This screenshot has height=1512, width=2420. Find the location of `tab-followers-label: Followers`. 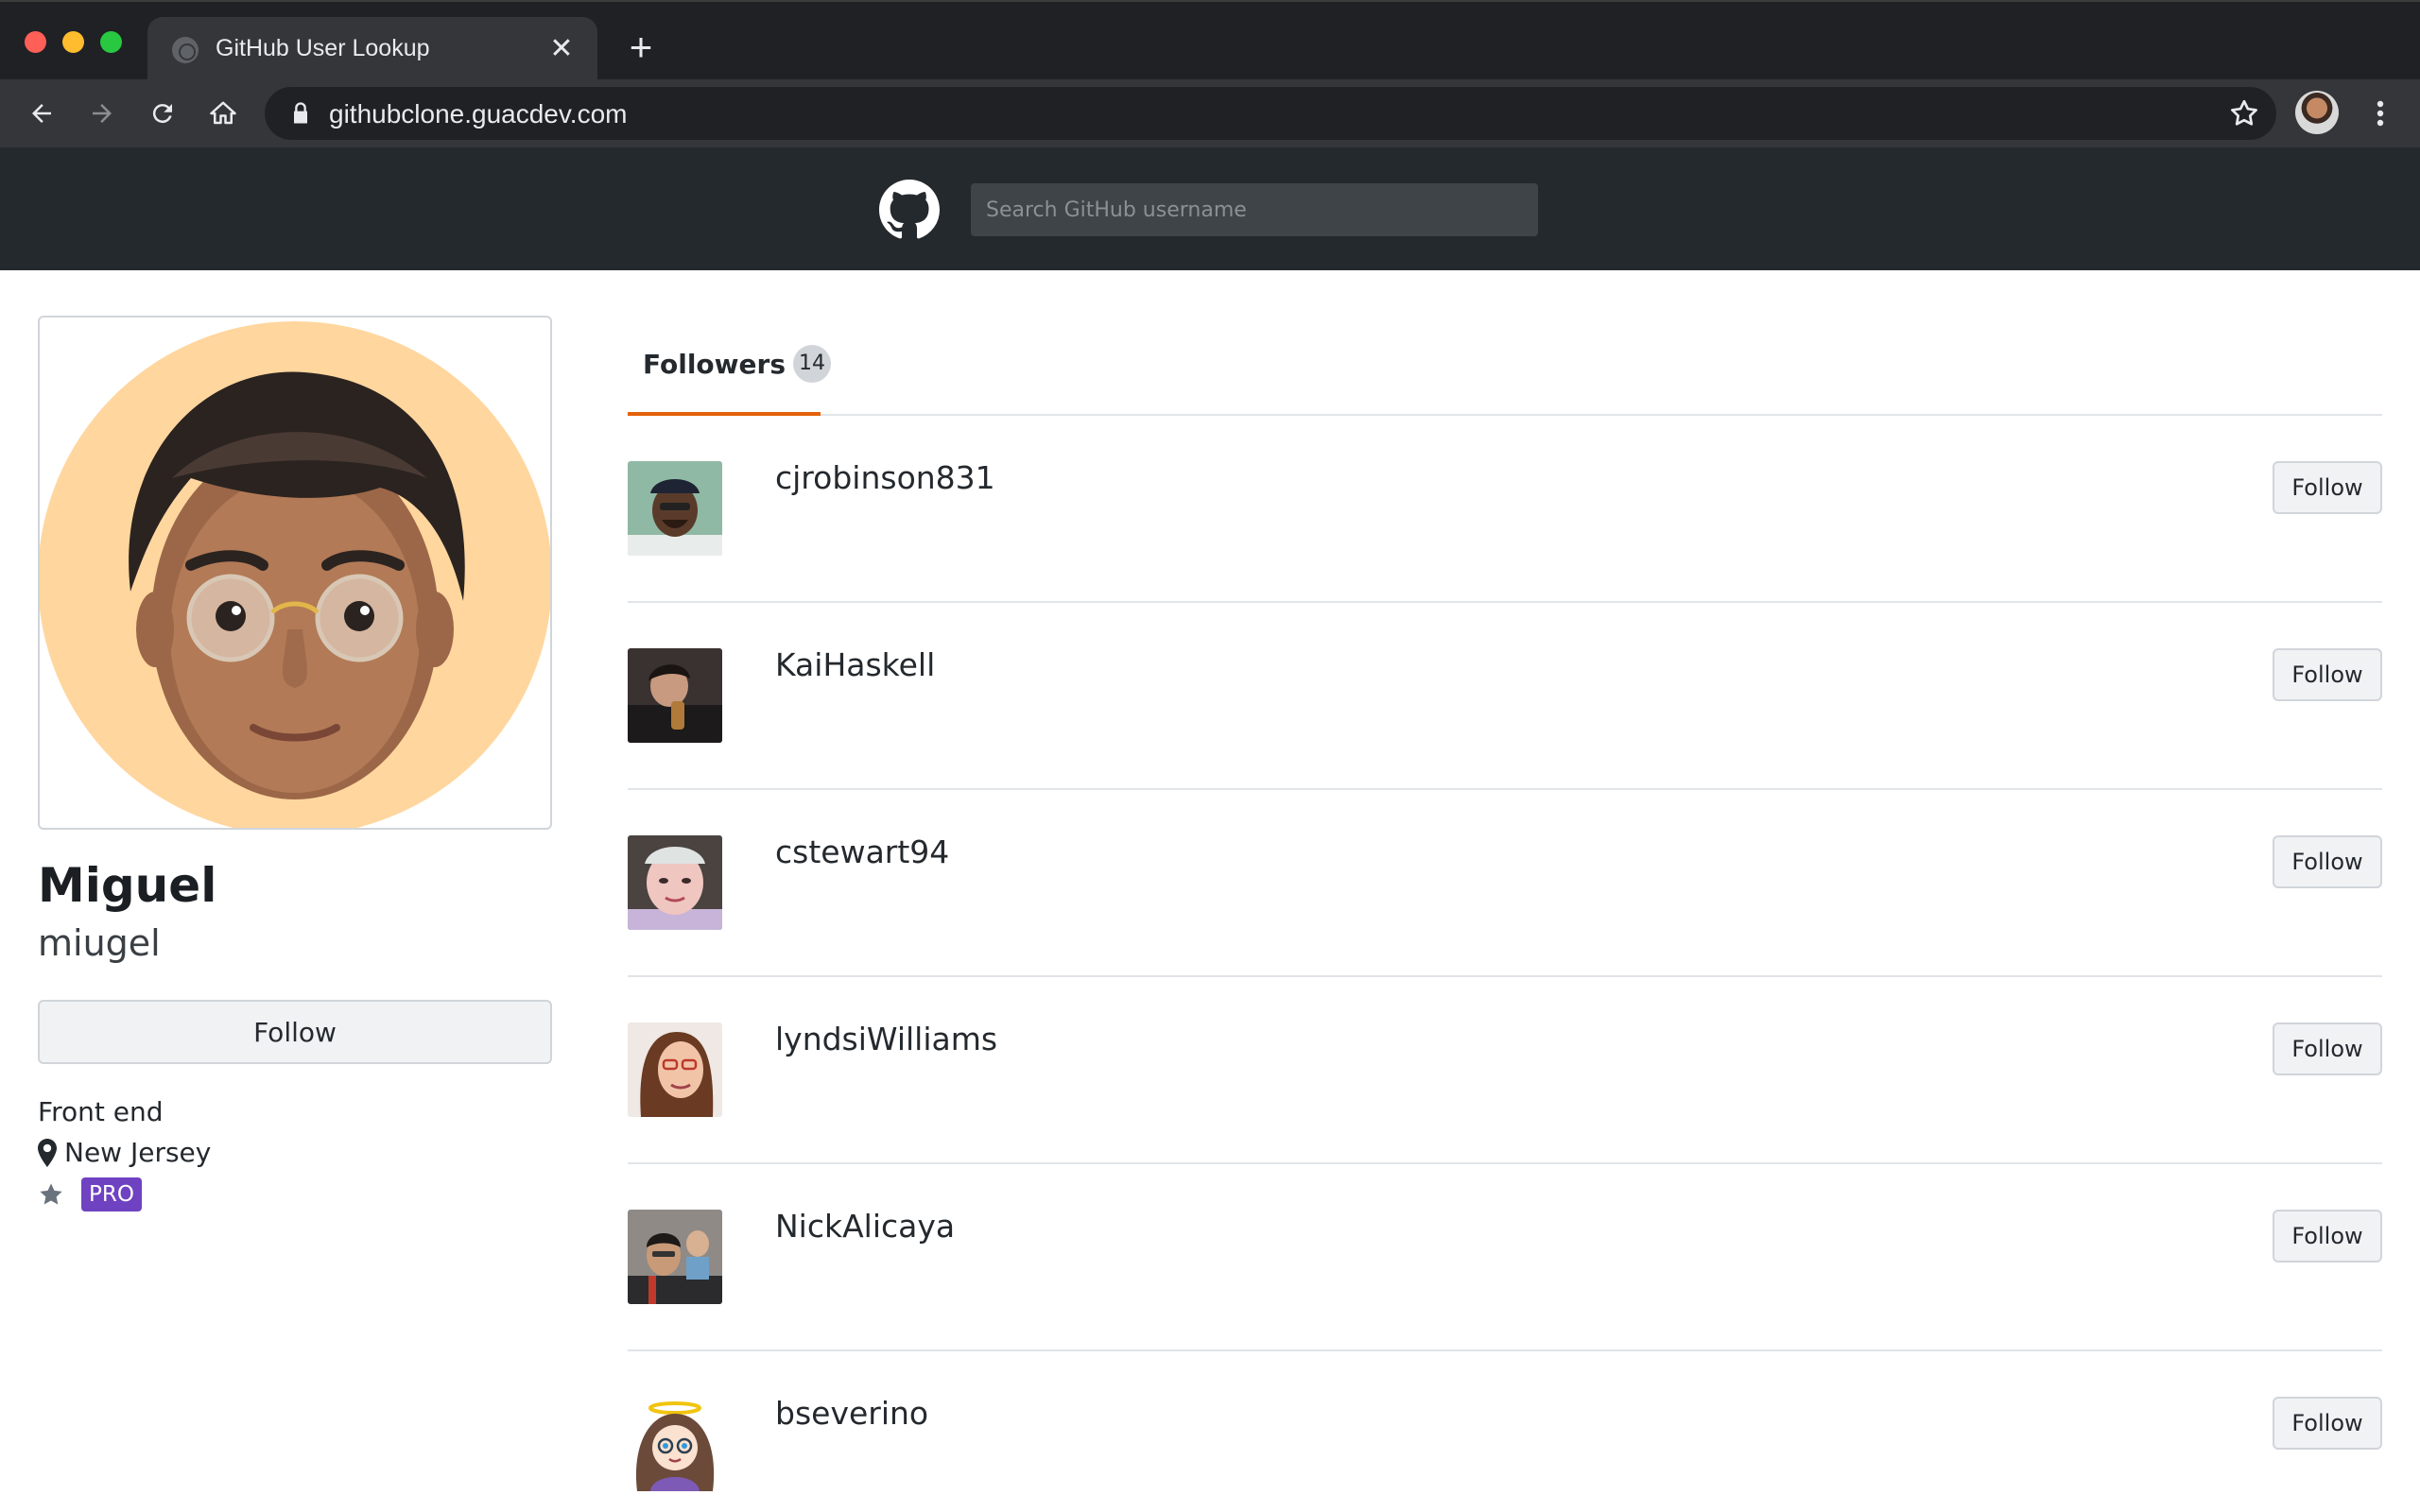

tab-followers-label: Followers is located at coordinates (714, 364).